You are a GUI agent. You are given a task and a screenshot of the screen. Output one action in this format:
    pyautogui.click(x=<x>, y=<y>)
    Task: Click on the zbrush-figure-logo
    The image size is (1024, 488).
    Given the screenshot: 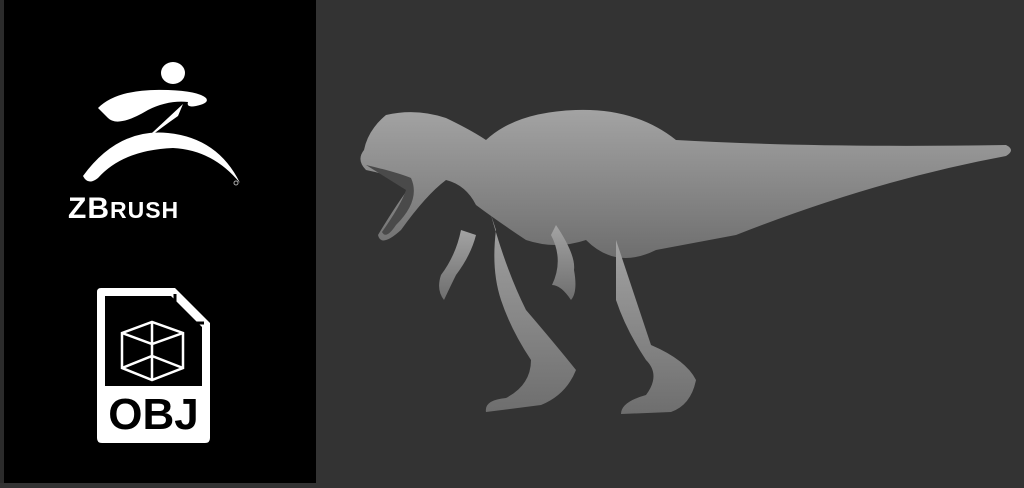 What is the action you would take?
    pyautogui.click(x=161, y=124)
    